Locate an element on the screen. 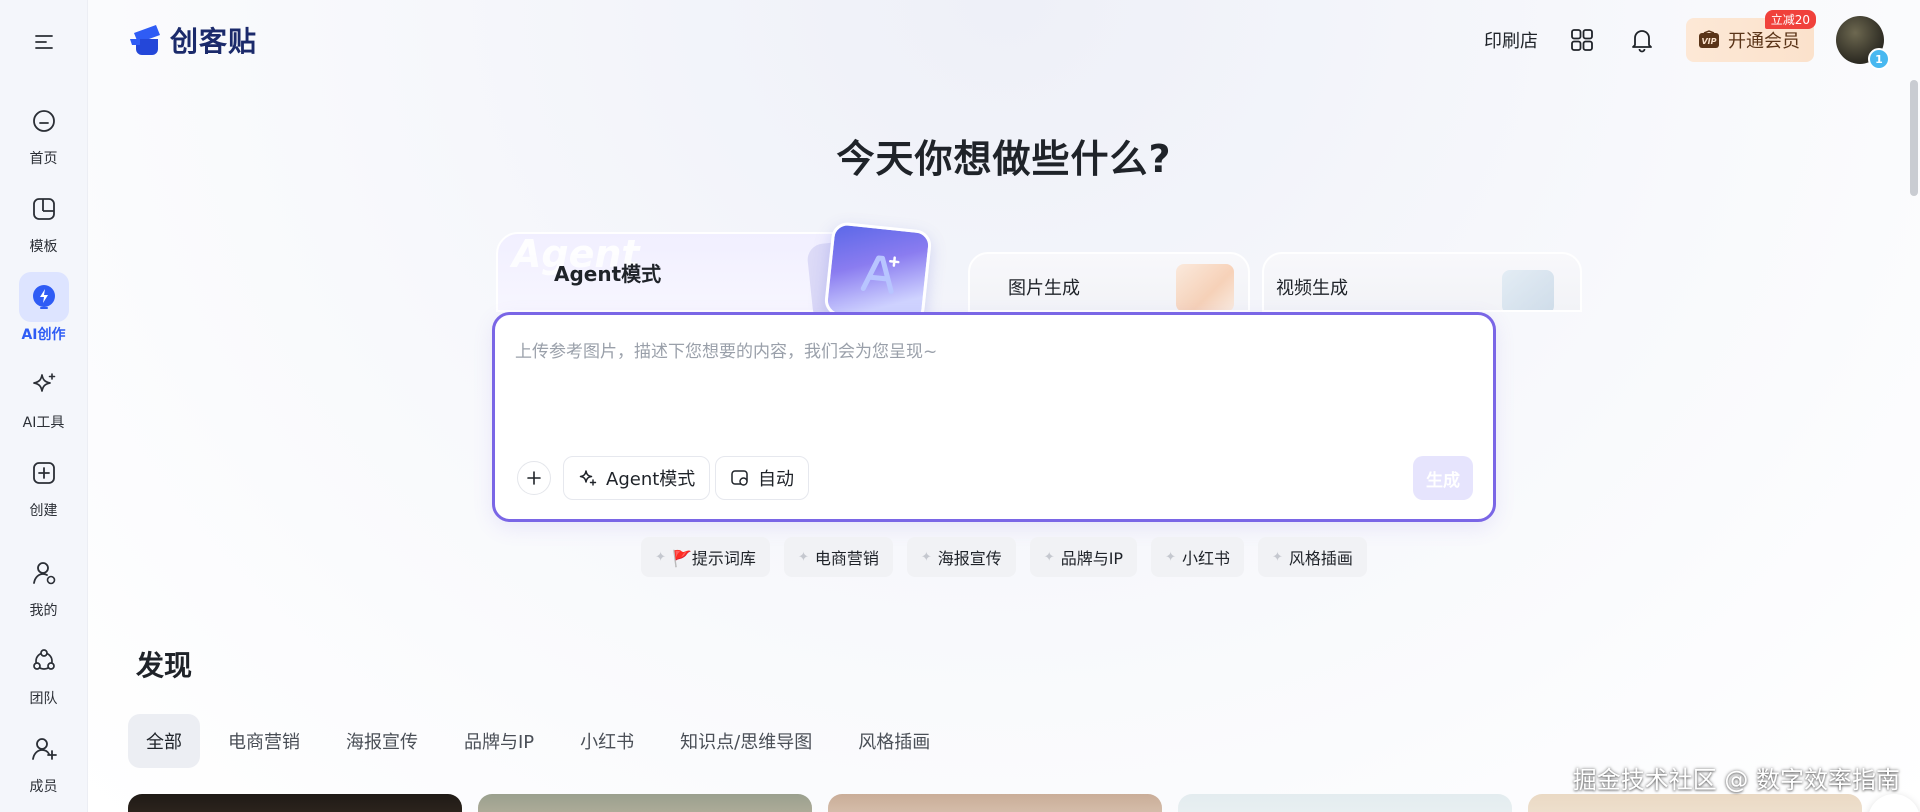 Image resolution: width=1920 pixels, height=812 pixels. scrollbar is located at coordinates (1913, 446).